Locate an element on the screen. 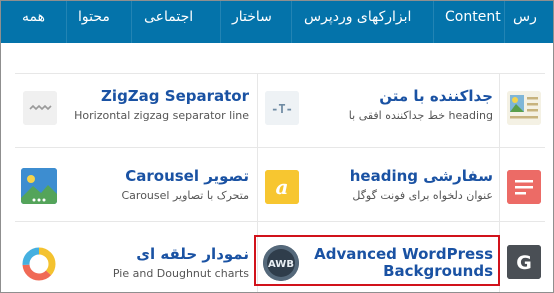  widget-advanced-wordpress-backgrounds: Advanced WordPress Backgrounds is located at coordinates (397, 263).